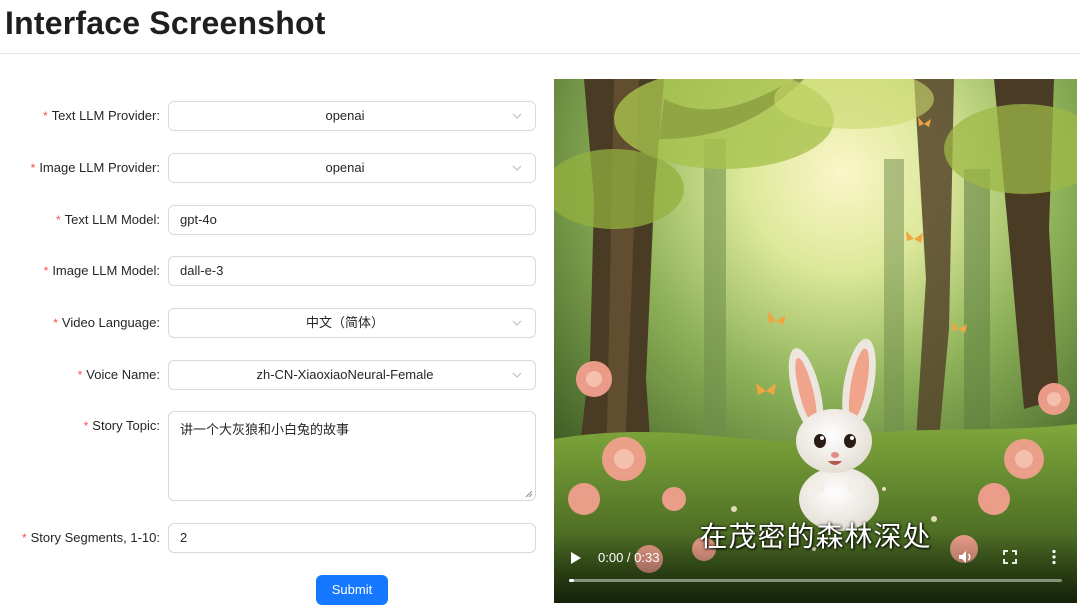 This screenshot has width=1080, height=606. I want to click on resize-handle-icon, so click(528, 493).